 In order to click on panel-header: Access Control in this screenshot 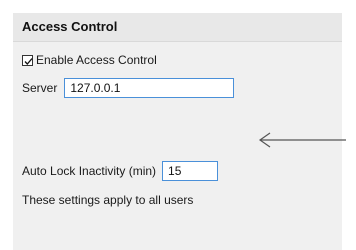, I will do `click(177, 27)`.